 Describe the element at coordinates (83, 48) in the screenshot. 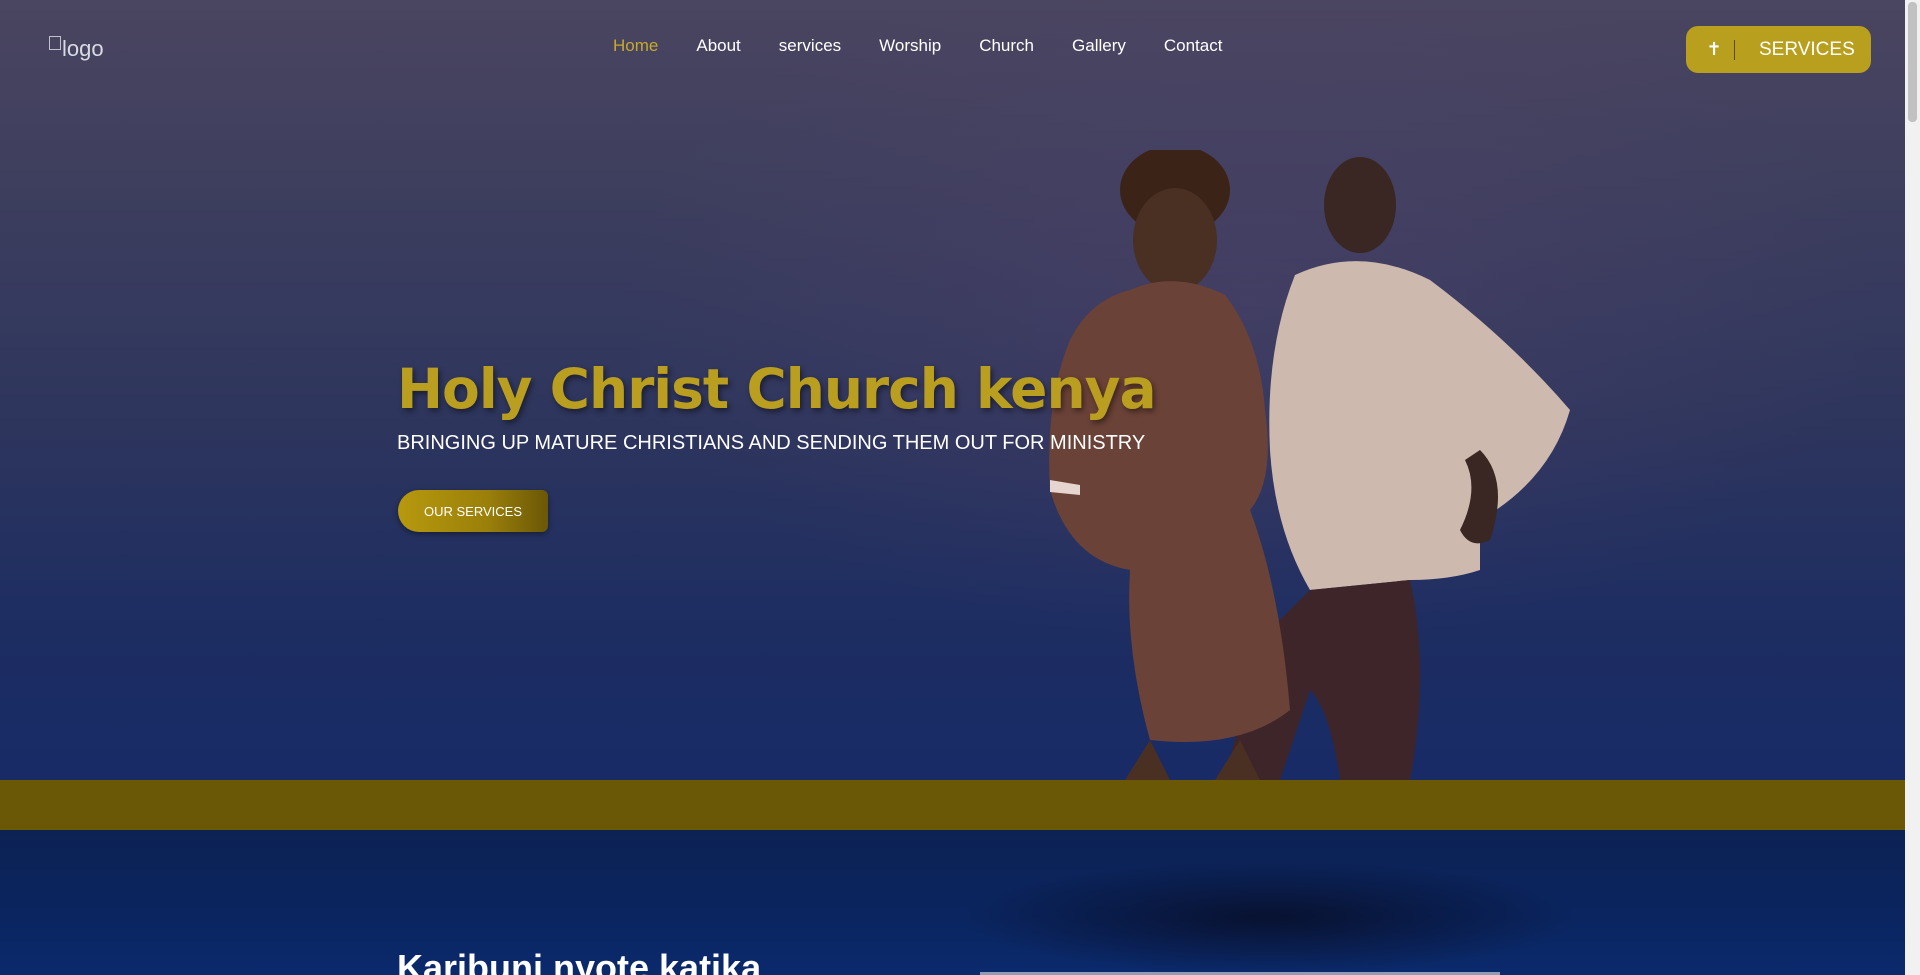

I see `logo-alt-text: logo` at that location.